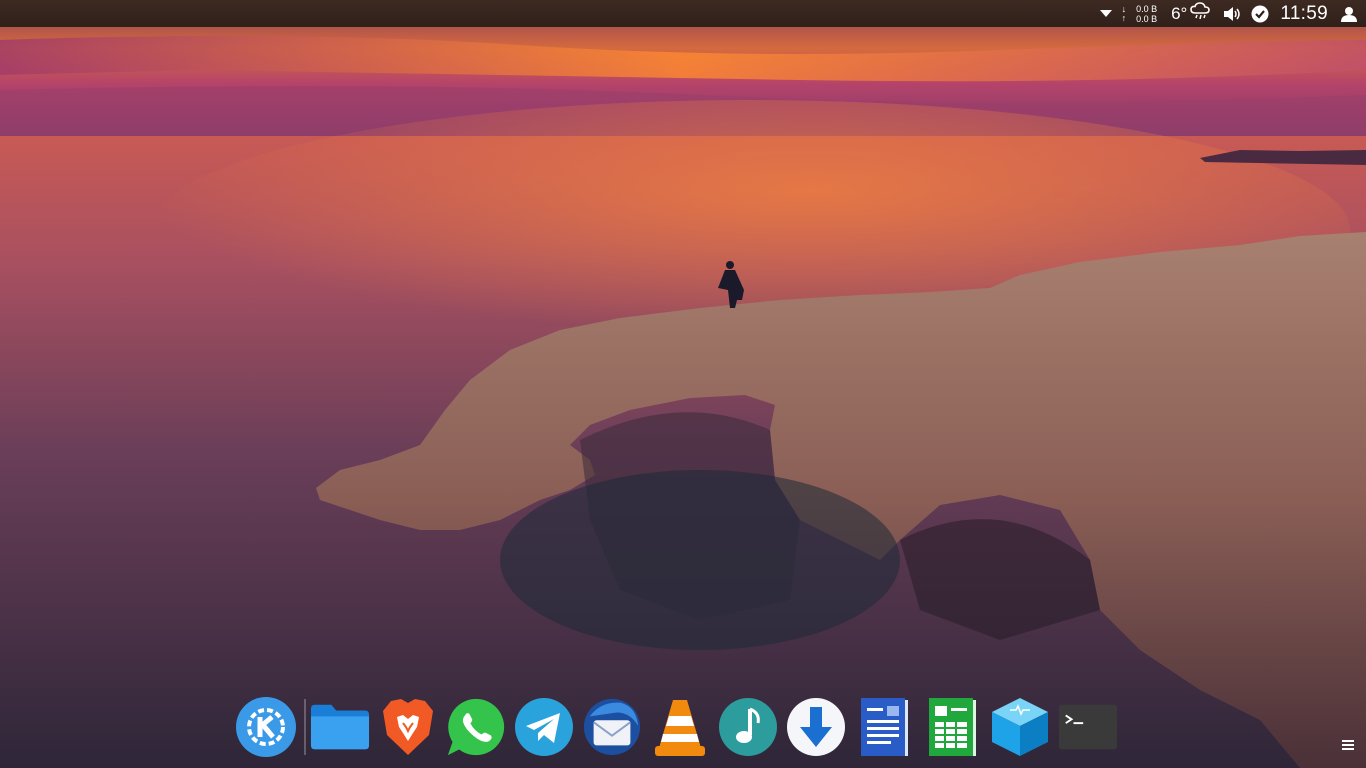 This screenshot has height=768, width=1366. I want to click on whatsapp-icon, so click(476, 727).